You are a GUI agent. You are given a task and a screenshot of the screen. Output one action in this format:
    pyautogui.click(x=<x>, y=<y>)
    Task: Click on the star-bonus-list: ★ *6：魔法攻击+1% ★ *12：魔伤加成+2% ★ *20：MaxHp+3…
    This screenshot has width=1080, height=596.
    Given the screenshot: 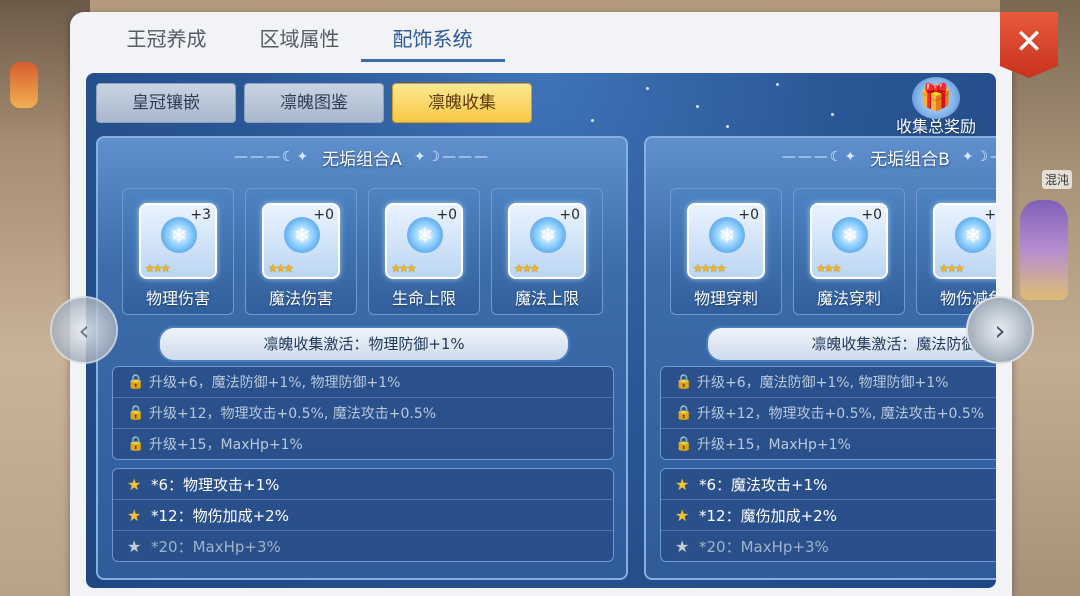 What is the action you would take?
    pyautogui.click(x=828, y=515)
    